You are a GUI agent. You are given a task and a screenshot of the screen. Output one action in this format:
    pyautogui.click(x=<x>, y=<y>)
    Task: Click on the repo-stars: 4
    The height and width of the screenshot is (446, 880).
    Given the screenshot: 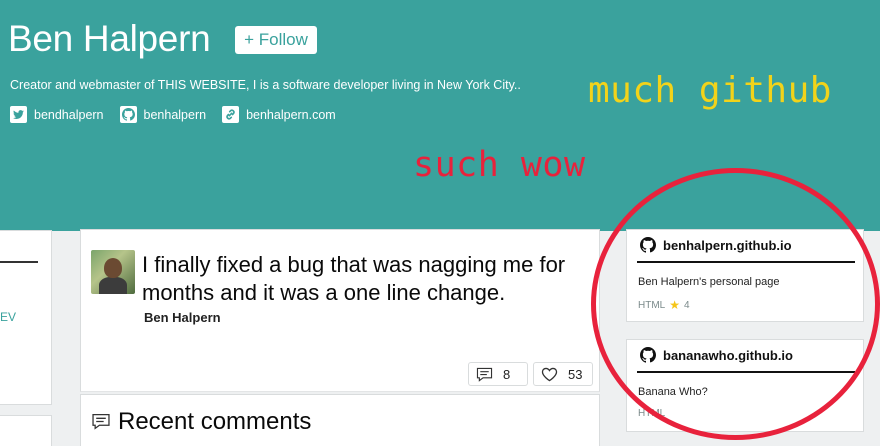 What is the action you would take?
    pyautogui.click(x=687, y=305)
    